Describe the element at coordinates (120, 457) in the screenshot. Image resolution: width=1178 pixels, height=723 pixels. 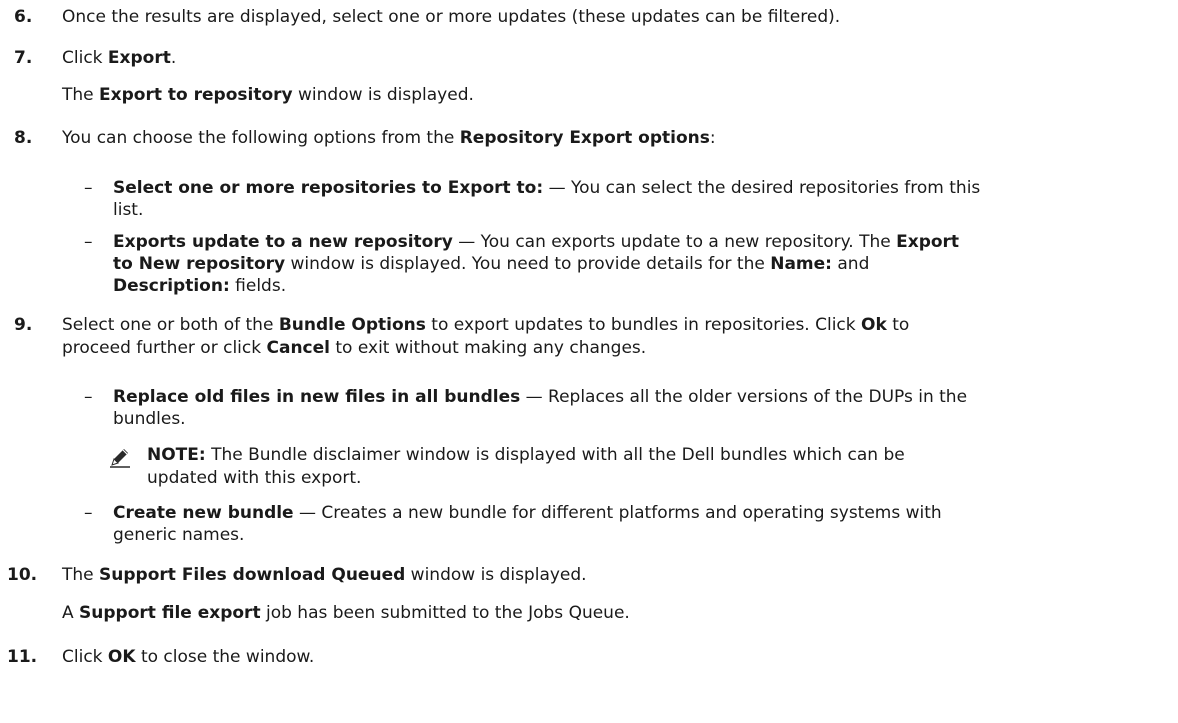
I see `pencil-note-icon` at that location.